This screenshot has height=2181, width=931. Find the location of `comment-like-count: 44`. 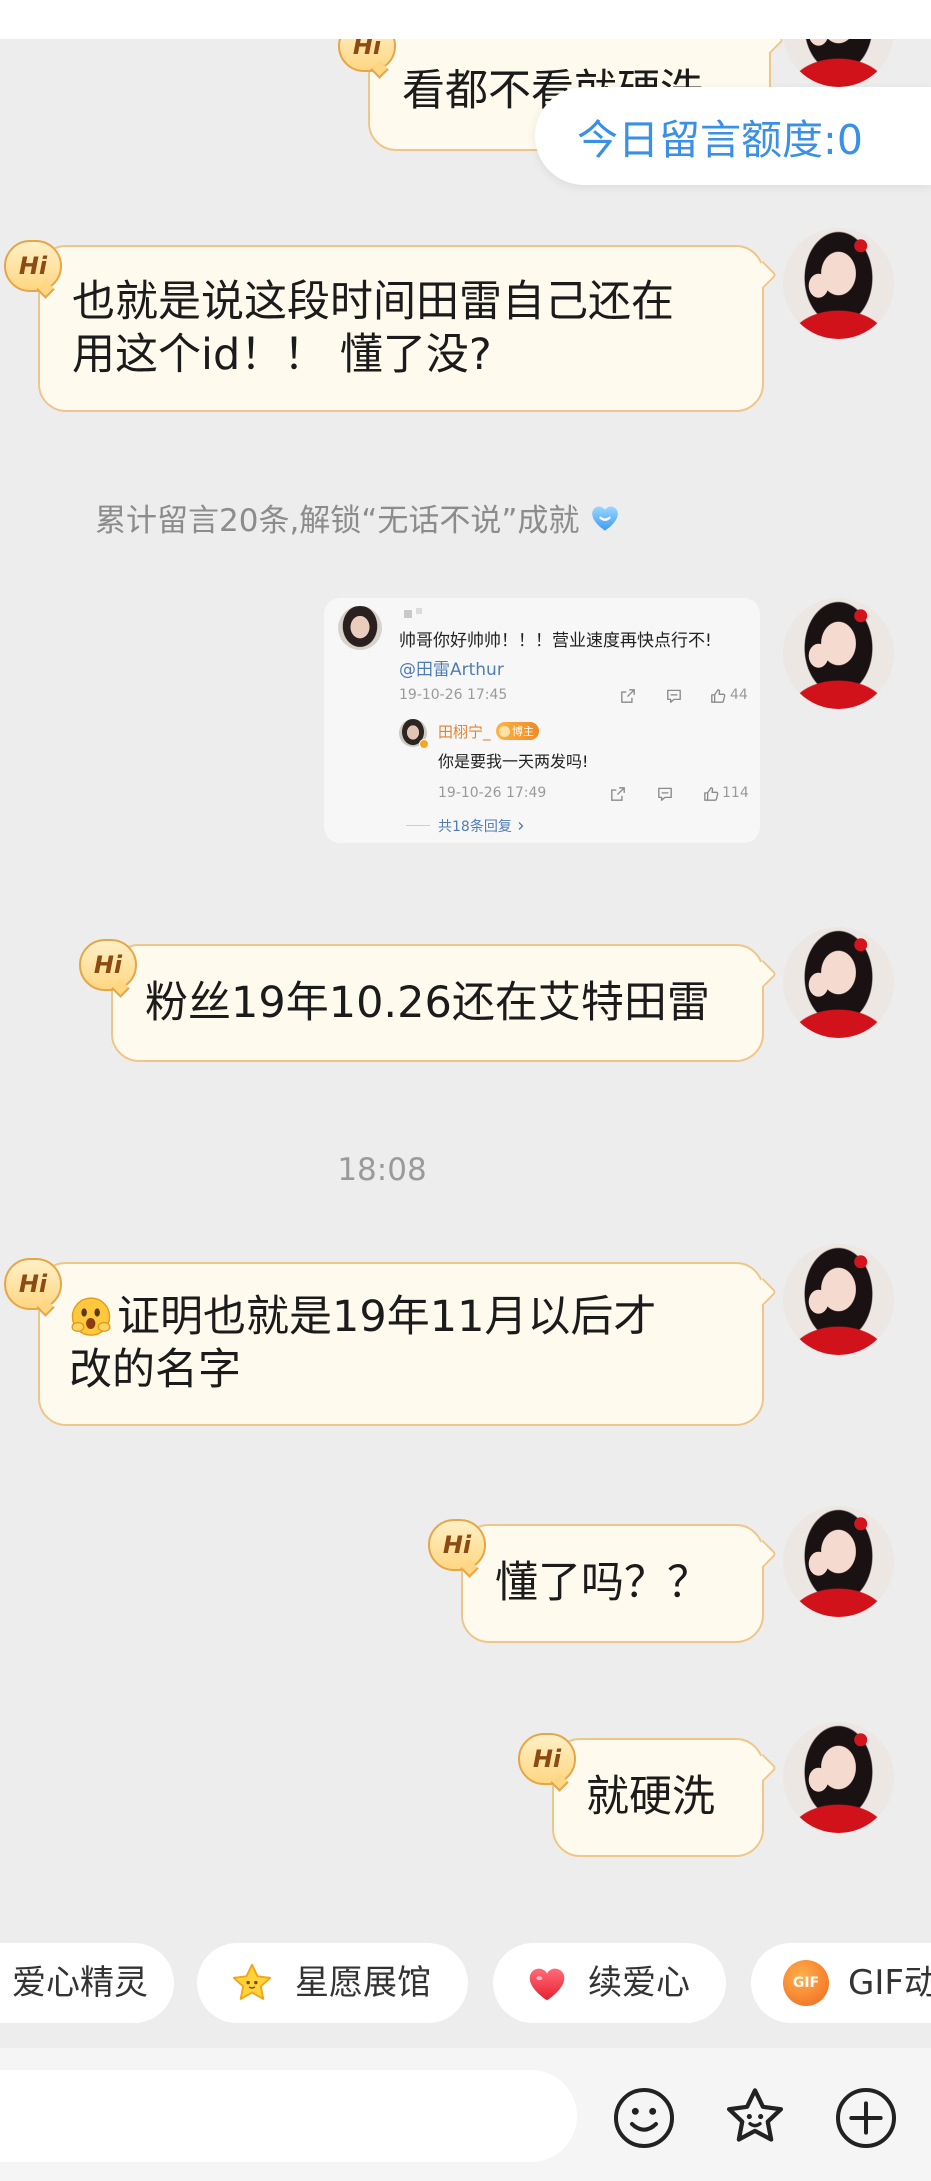

comment-like-count: 44 is located at coordinates (739, 695).